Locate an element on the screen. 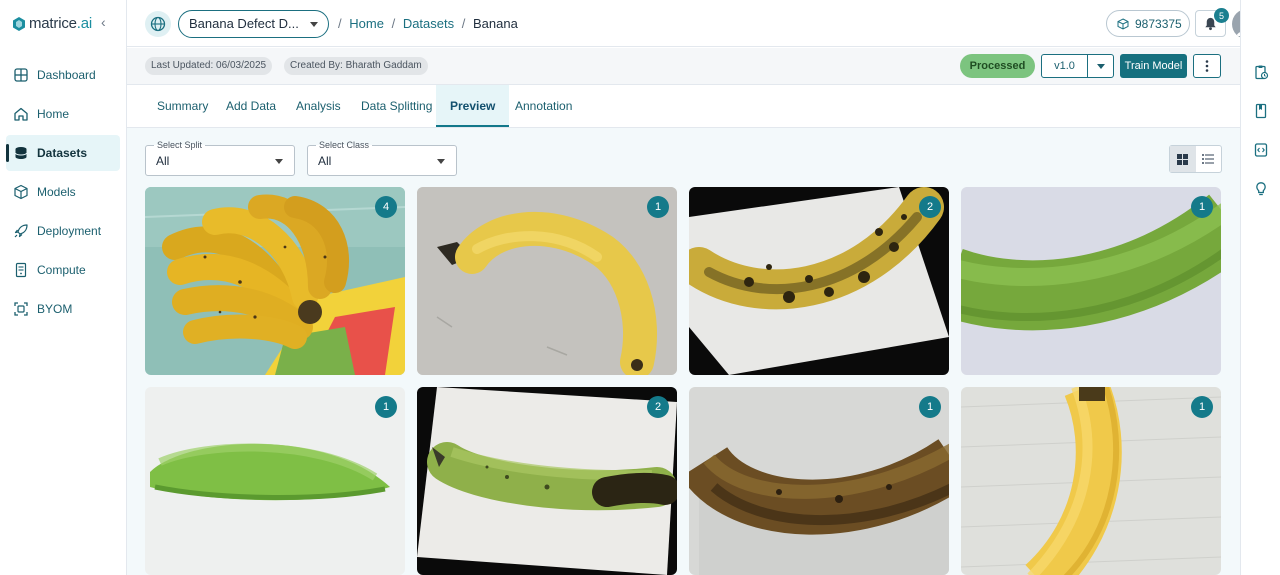 The height and width of the screenshot is (575, 1280). sidebar-item-deployment: Deployment is located at coordinates (63, 231).